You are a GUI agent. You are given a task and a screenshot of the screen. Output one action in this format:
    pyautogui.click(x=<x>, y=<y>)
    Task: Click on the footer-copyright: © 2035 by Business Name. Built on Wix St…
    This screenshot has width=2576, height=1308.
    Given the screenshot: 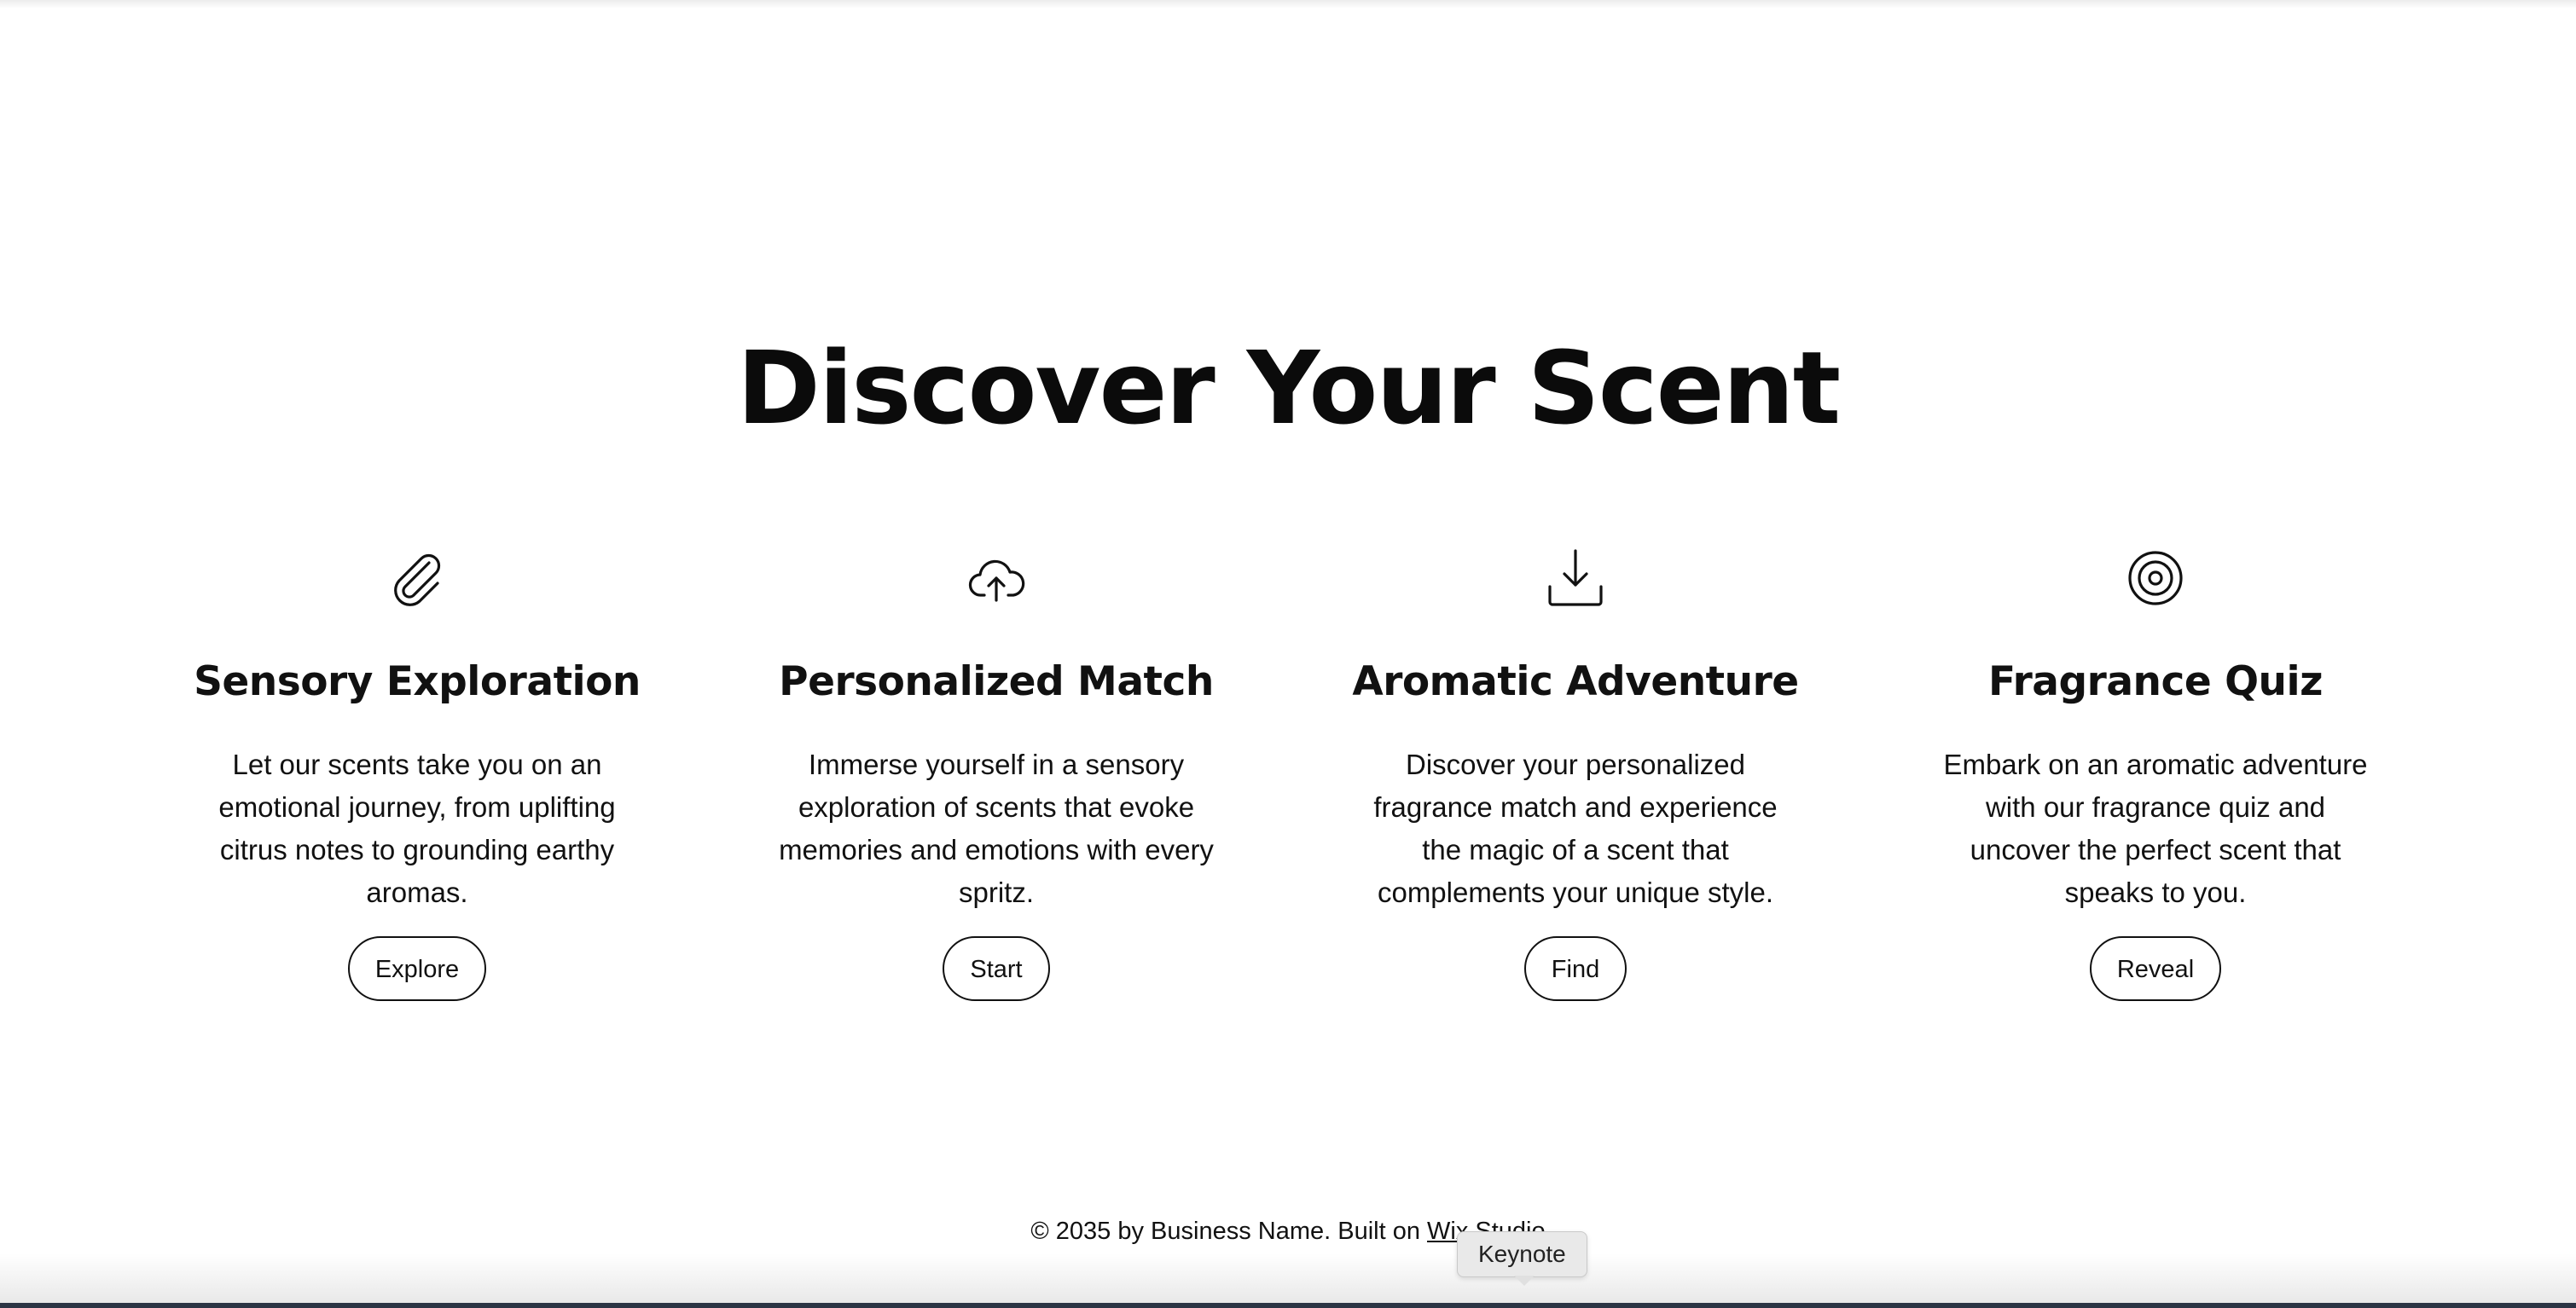 What is the action you would take?
    pyautogui.click(x=1288, y=1231)
    